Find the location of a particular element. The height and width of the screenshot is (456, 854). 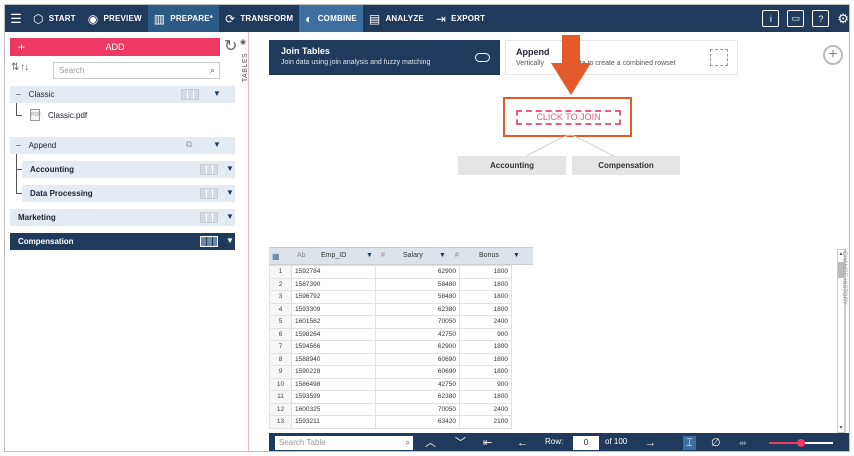

info-icon: i is located at coordinates (771, 18).